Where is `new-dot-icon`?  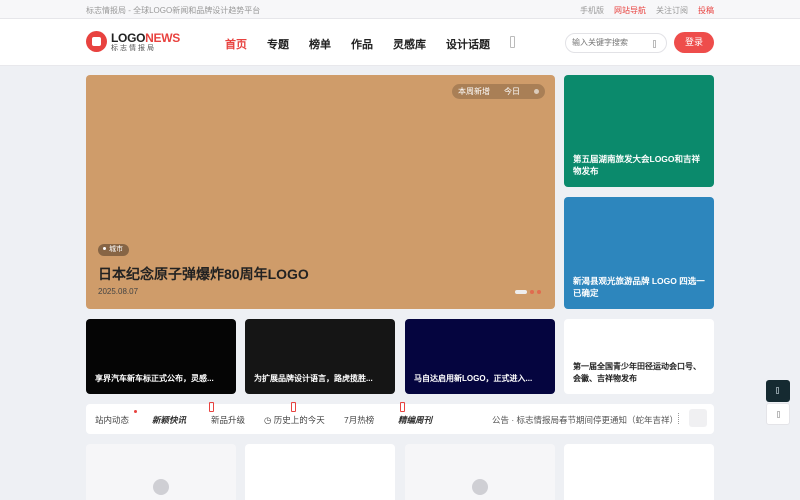
new-dot-icon is located at coordinates (135, 411).